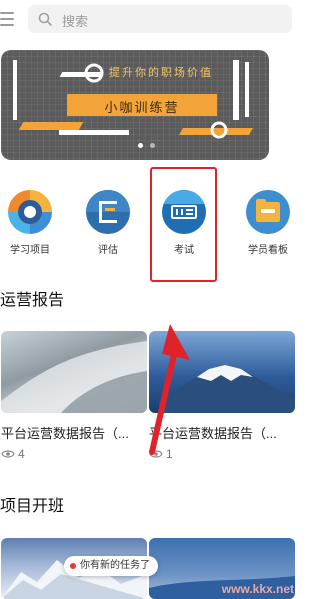 Image resolution: width=320 pixels, height=599 pixels. I want to click on header: 搜索, so click(150, 19).